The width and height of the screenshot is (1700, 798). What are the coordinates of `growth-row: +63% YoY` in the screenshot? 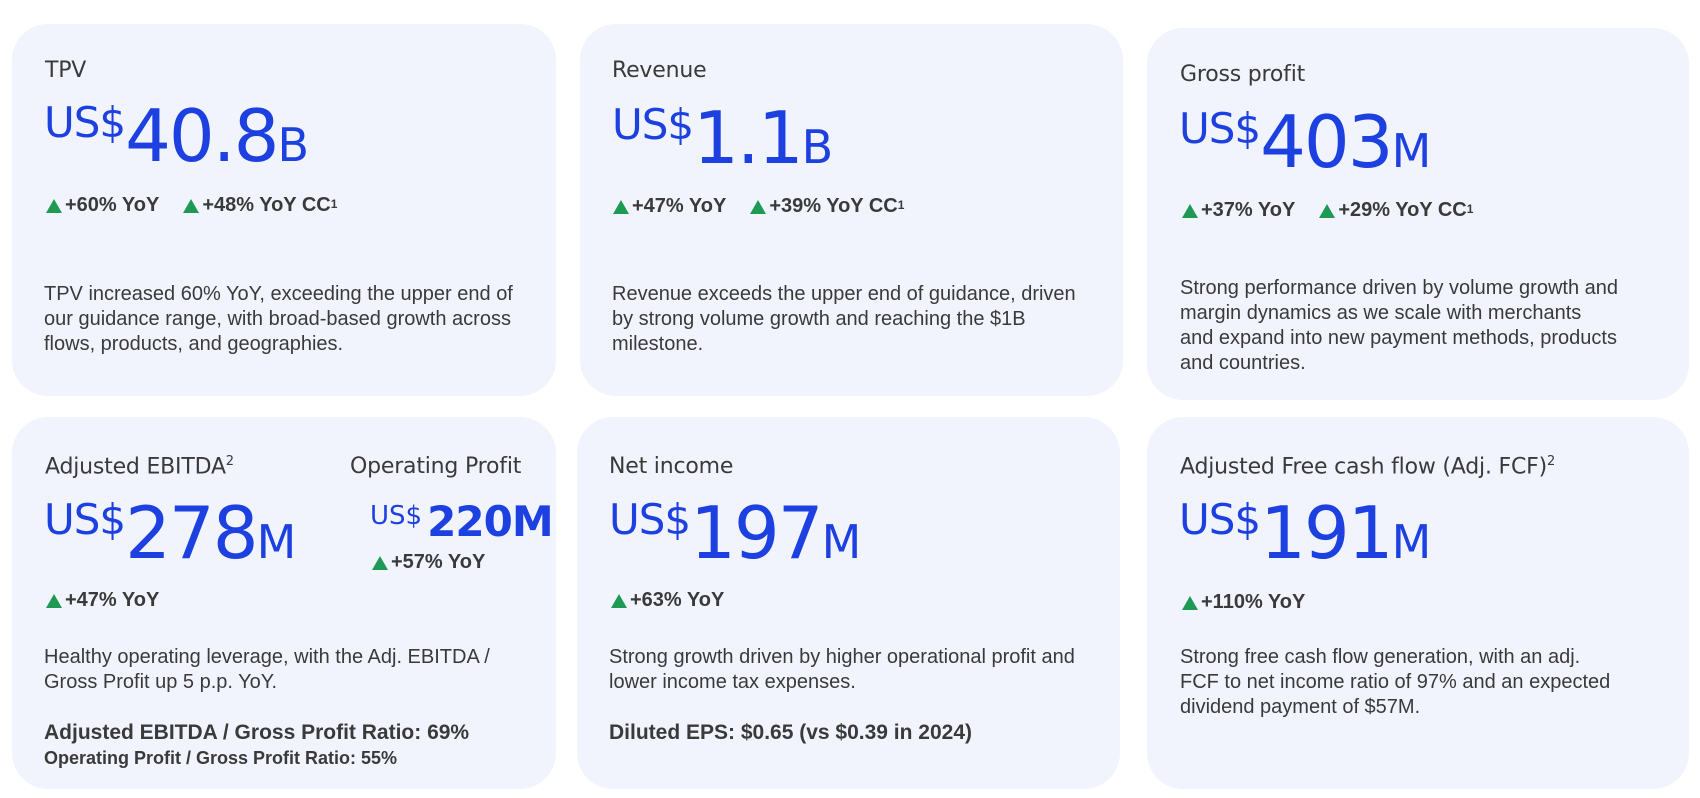 It's located at (667, 600).